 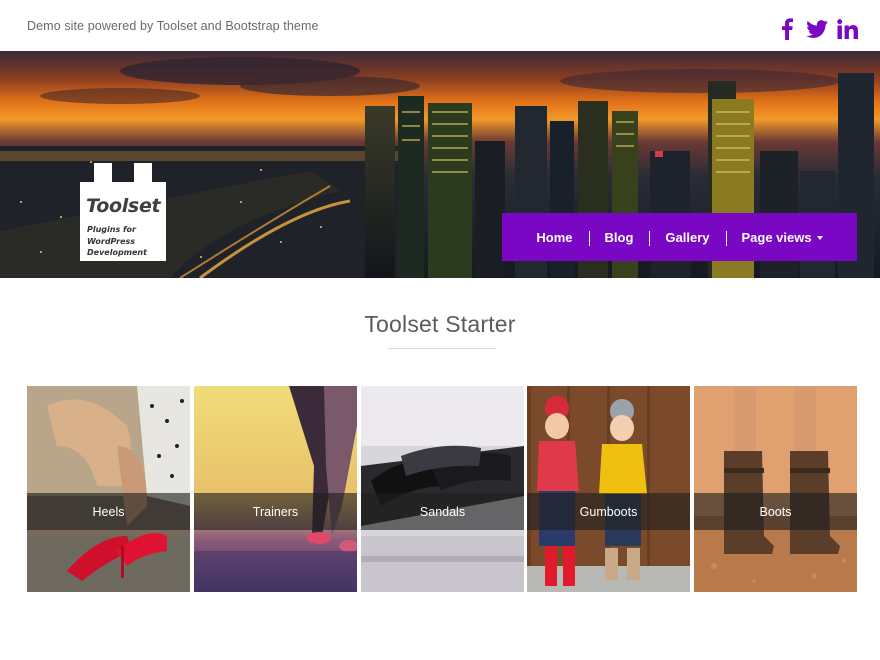 I want to click on category-label-bar: Boots, so click(x=775, y=511).